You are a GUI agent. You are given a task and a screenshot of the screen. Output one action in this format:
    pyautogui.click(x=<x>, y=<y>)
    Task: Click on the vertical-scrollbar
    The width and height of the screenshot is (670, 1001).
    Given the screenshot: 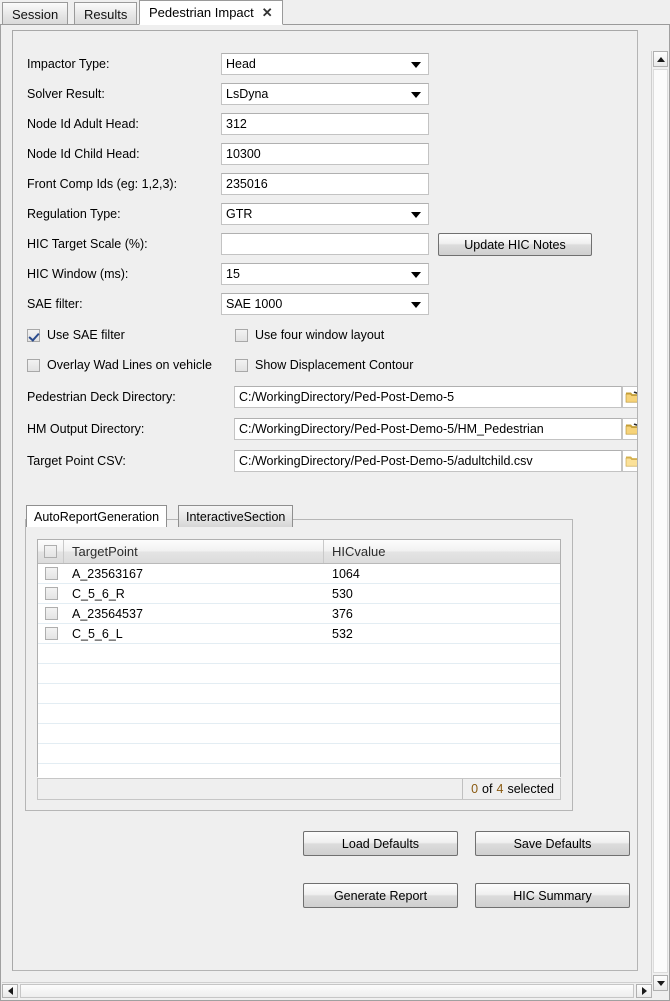 What is the action you would take?
    pyautogui.click(x=659, y=521)
    